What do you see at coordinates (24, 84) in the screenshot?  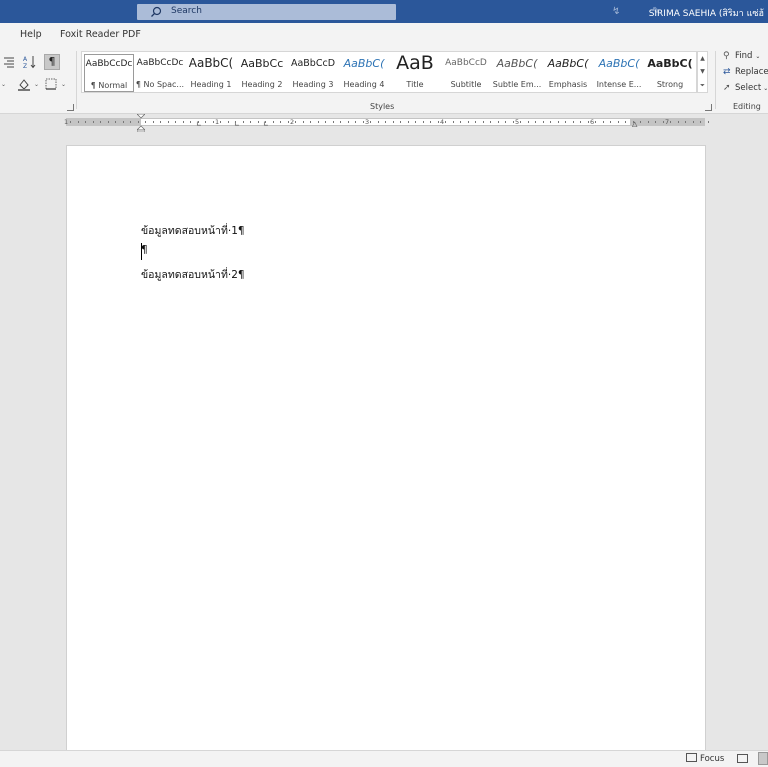 I see `shading-icon` at bounding box center [24, 84].